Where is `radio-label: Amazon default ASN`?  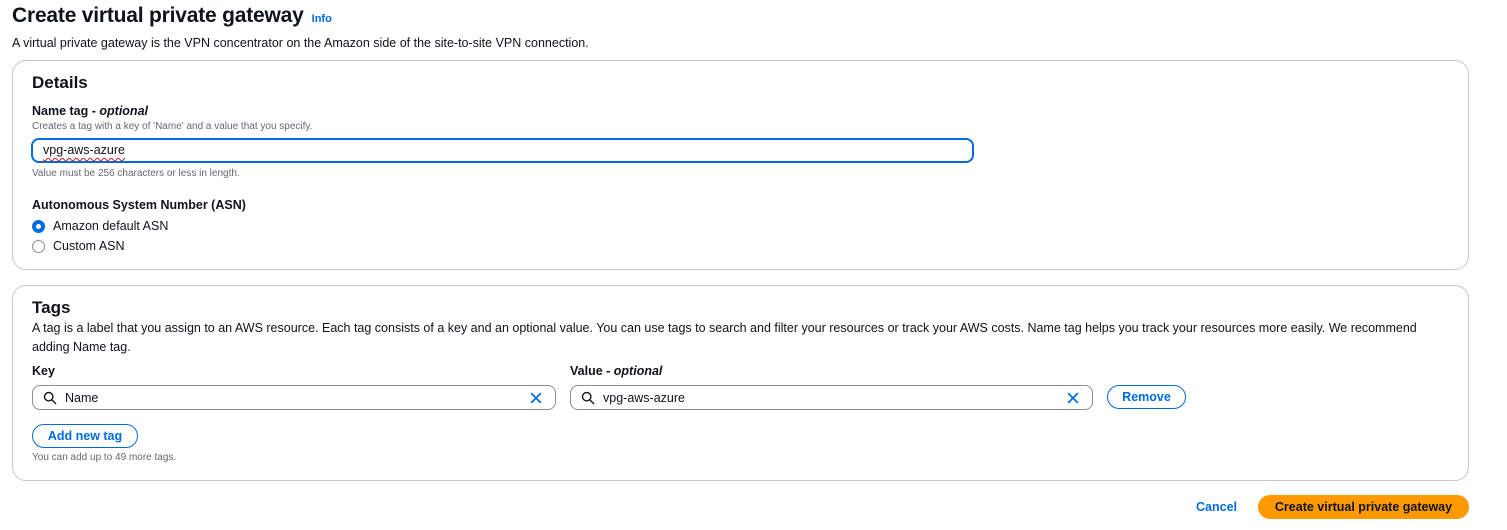 radio-label: Amazon default ASN is located at coordinates (111, 226).